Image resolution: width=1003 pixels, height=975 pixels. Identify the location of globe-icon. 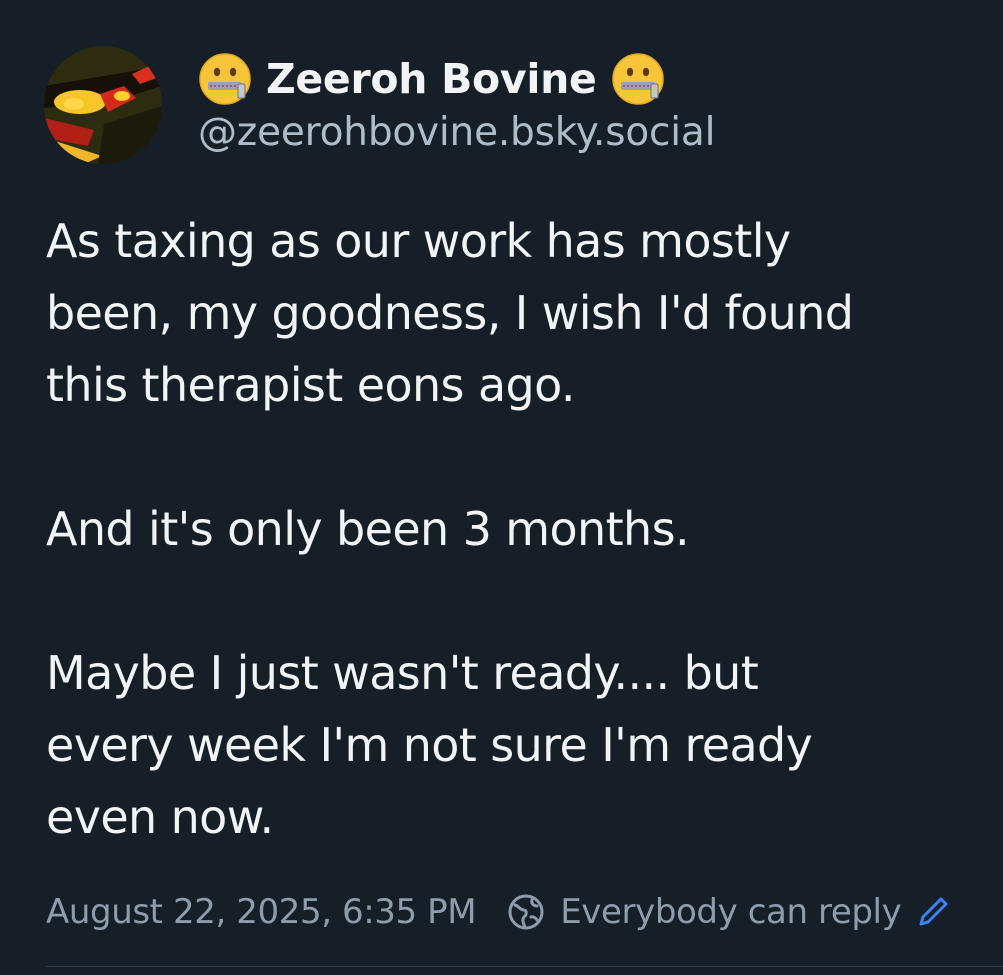
(526, 912).